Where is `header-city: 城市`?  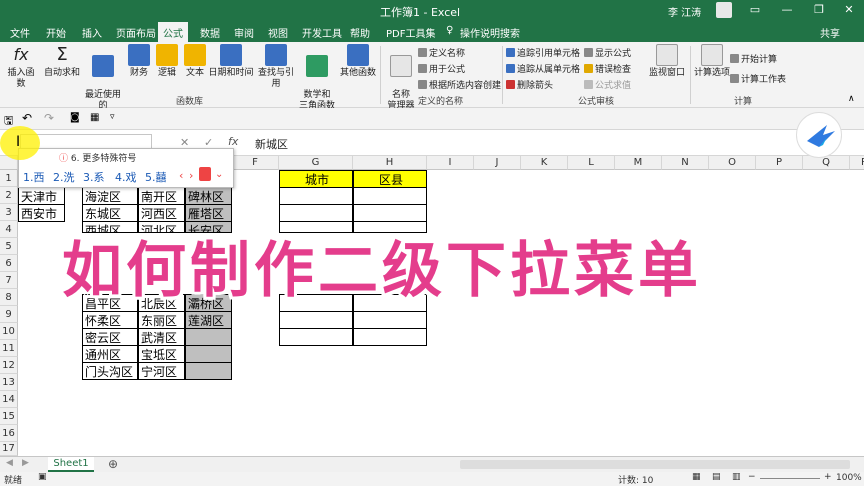 header-city: 城市 is located at coordinates (316, 179).